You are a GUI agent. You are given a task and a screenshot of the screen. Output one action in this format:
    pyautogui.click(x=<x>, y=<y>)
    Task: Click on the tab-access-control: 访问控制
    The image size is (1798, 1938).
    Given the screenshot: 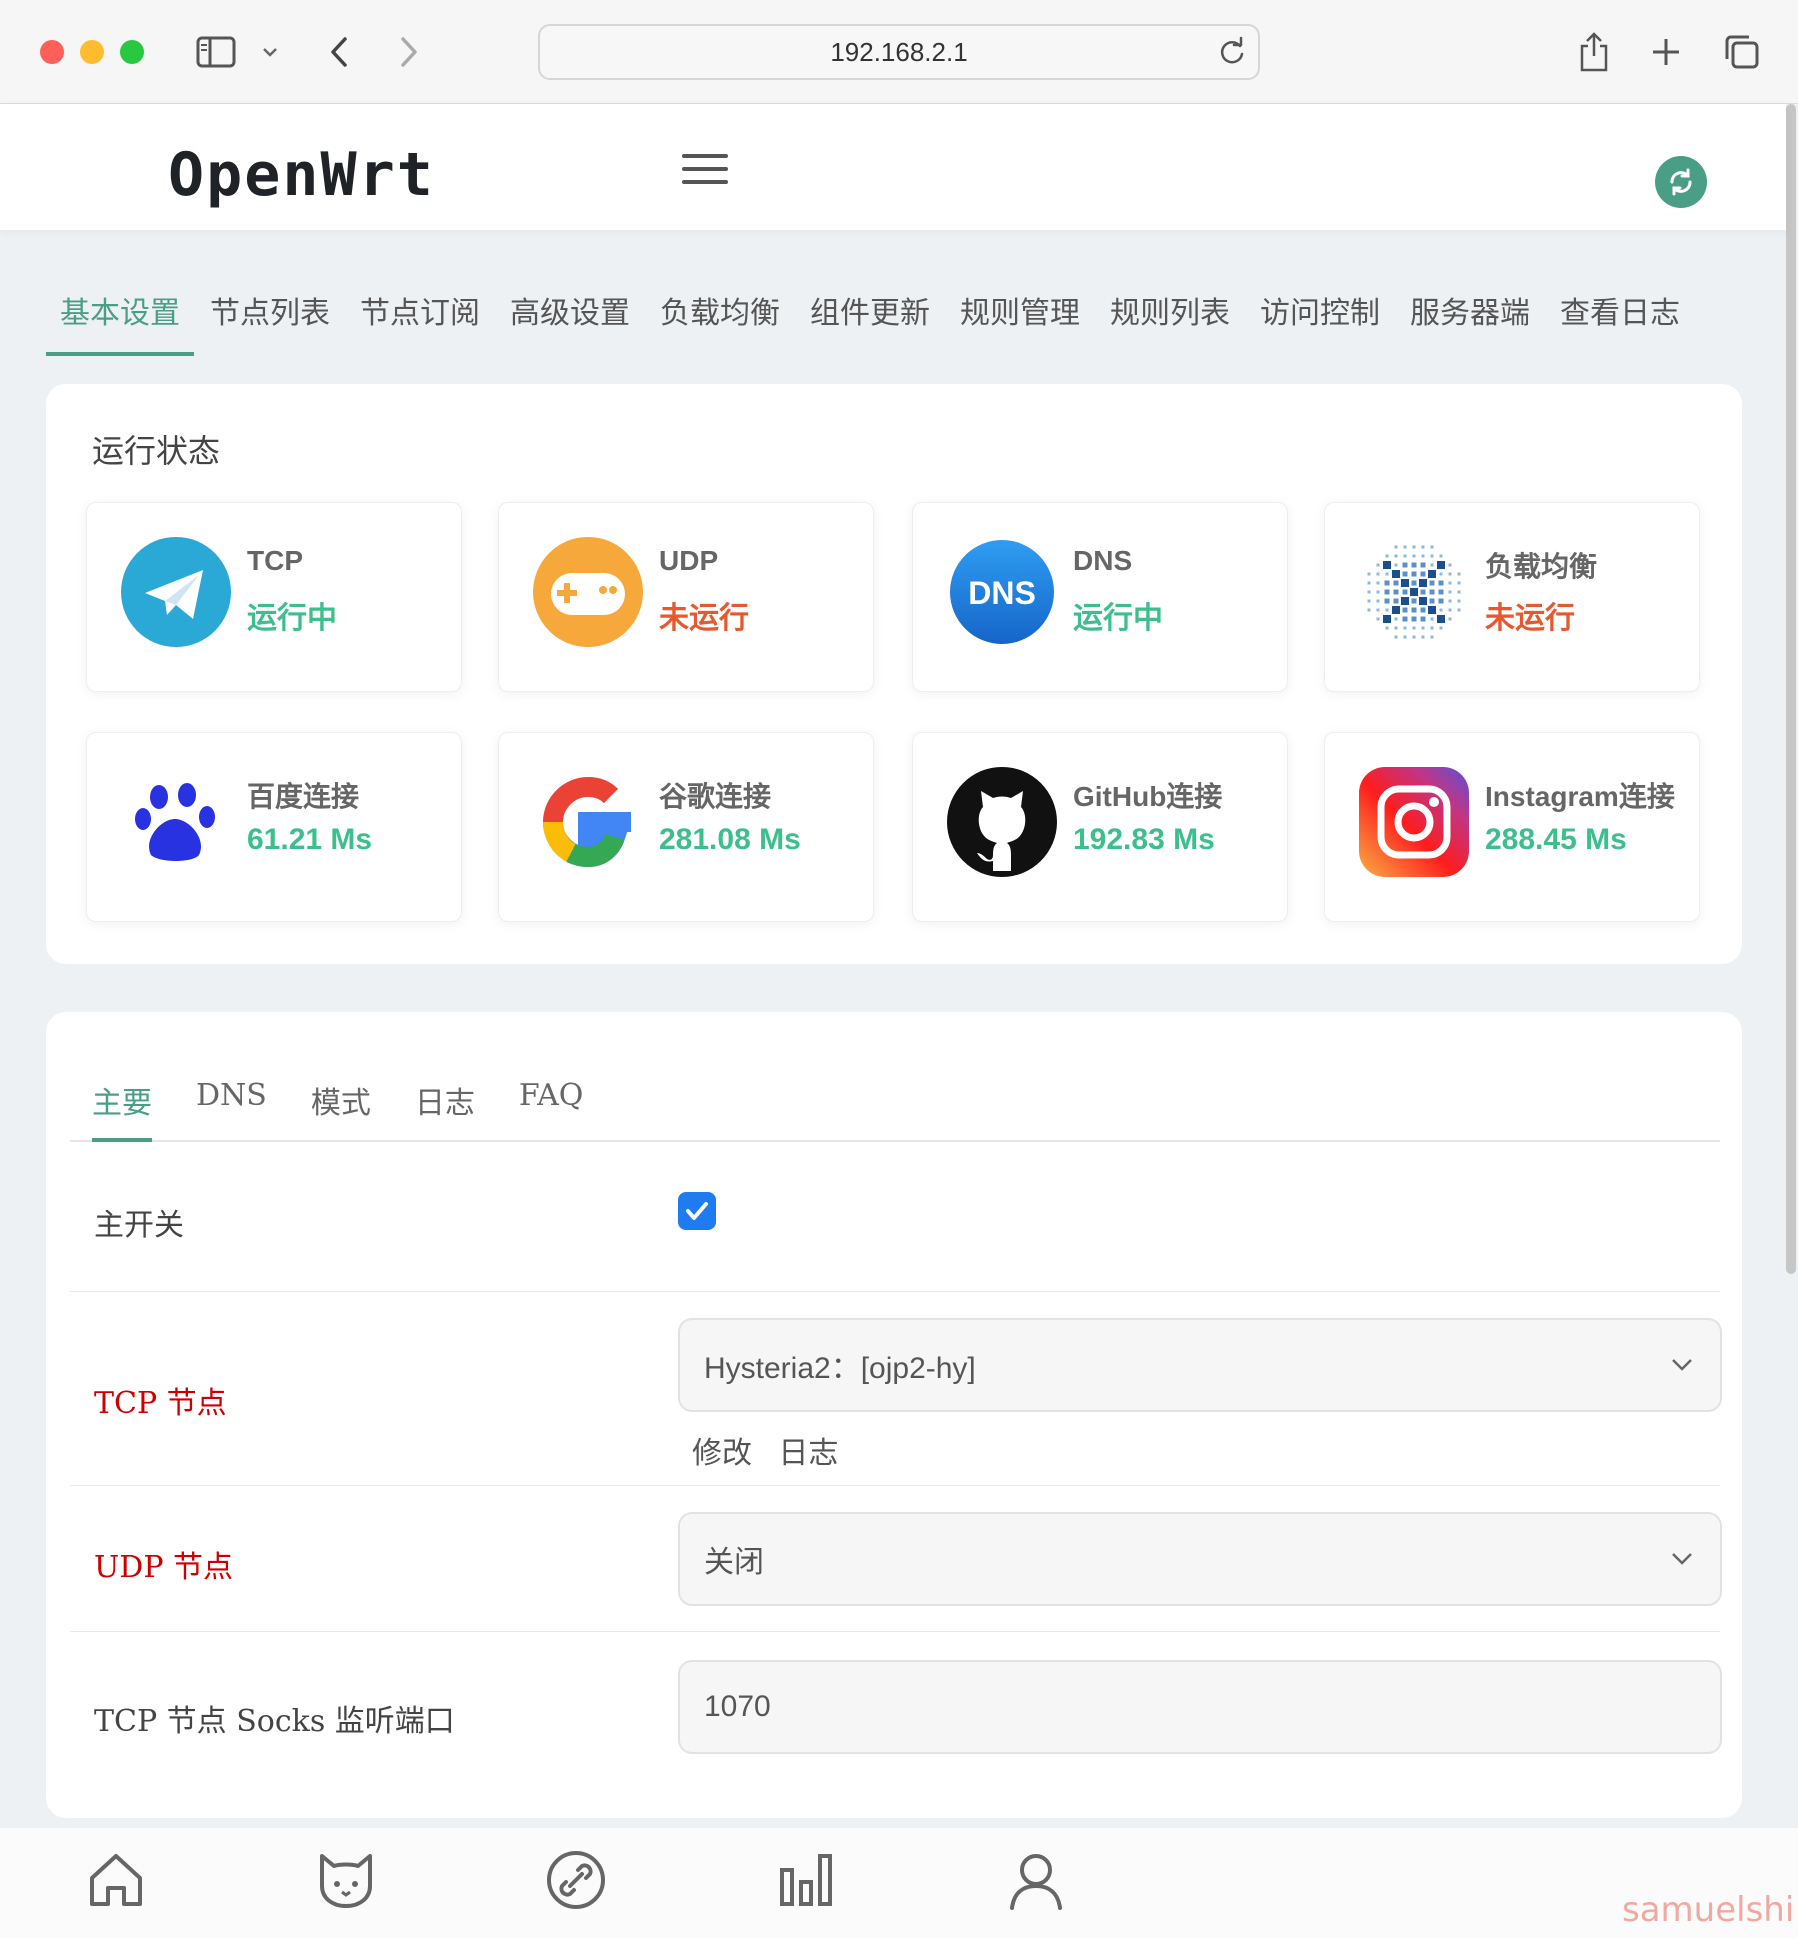 What is the action you would take?
    pyautogui.click(x=1320, y=318)
    